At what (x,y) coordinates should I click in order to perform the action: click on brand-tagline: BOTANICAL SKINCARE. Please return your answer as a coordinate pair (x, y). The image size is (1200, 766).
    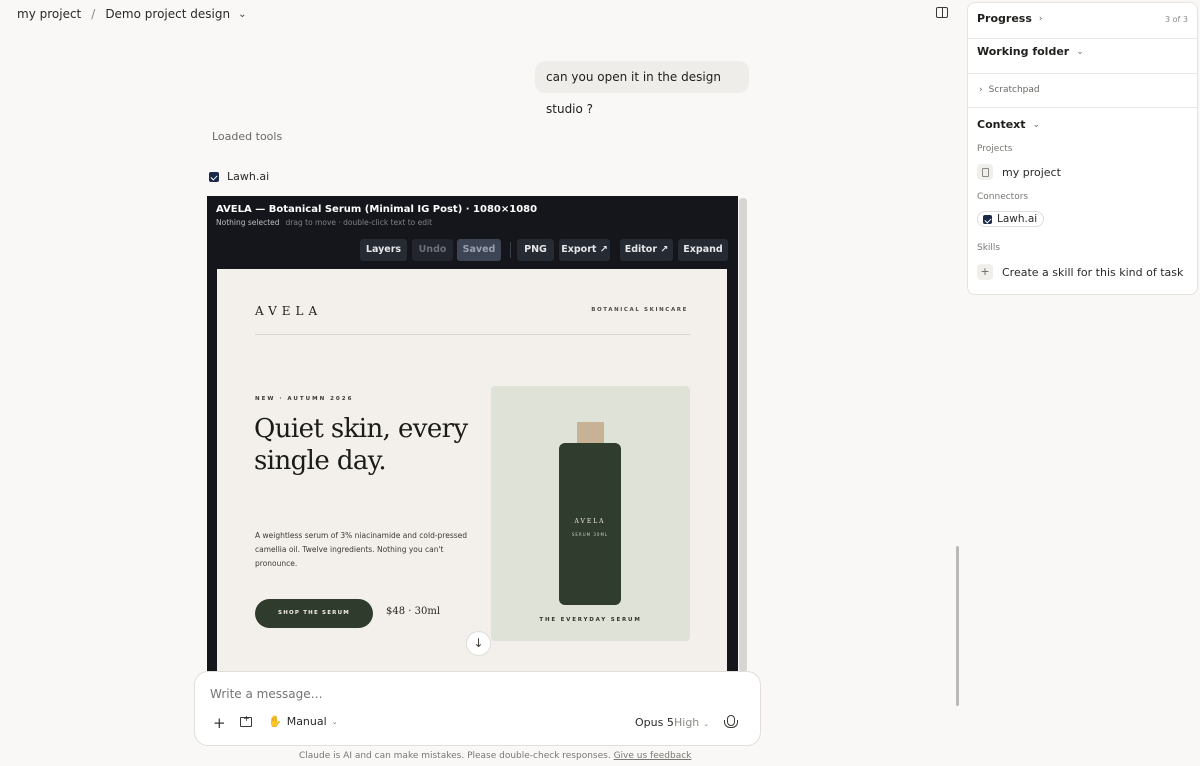
    Looking at the image, I should click on (639, 310).